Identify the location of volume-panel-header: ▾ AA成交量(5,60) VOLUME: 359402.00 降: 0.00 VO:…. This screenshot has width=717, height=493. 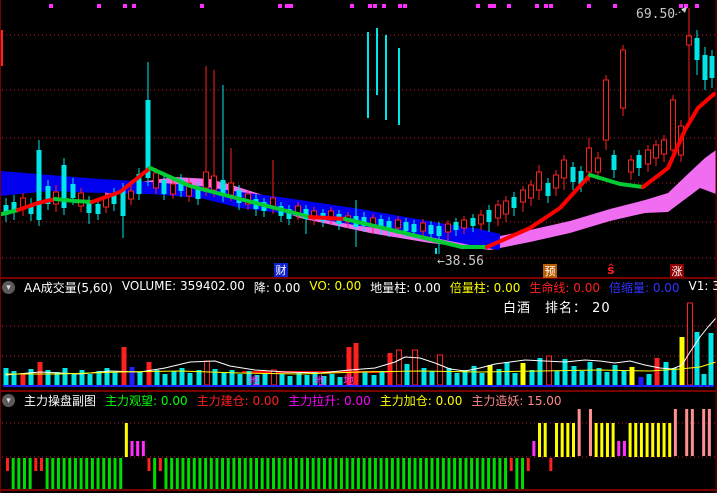
(359, 287).